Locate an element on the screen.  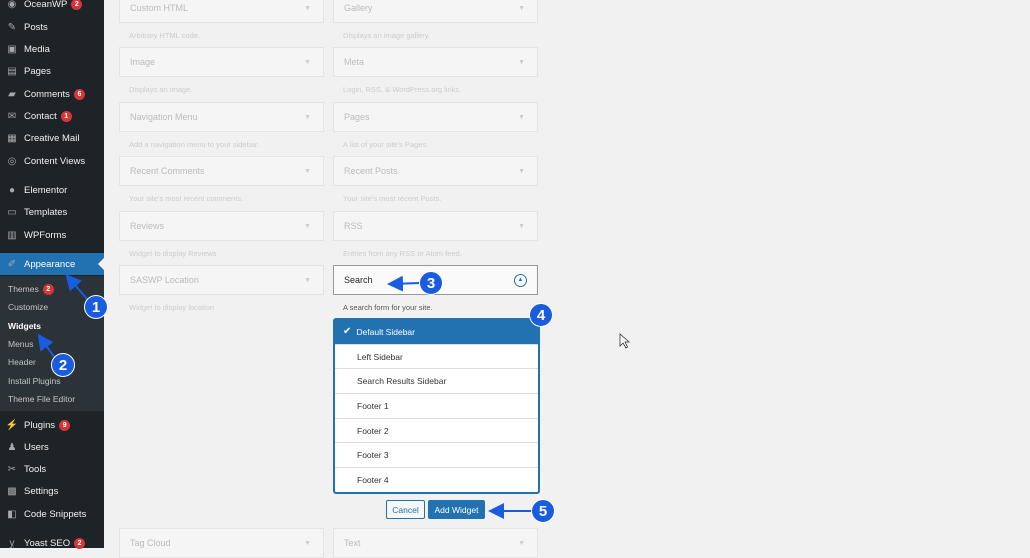
sidebar-item-label: Settings is located at coordinates (41, 491).